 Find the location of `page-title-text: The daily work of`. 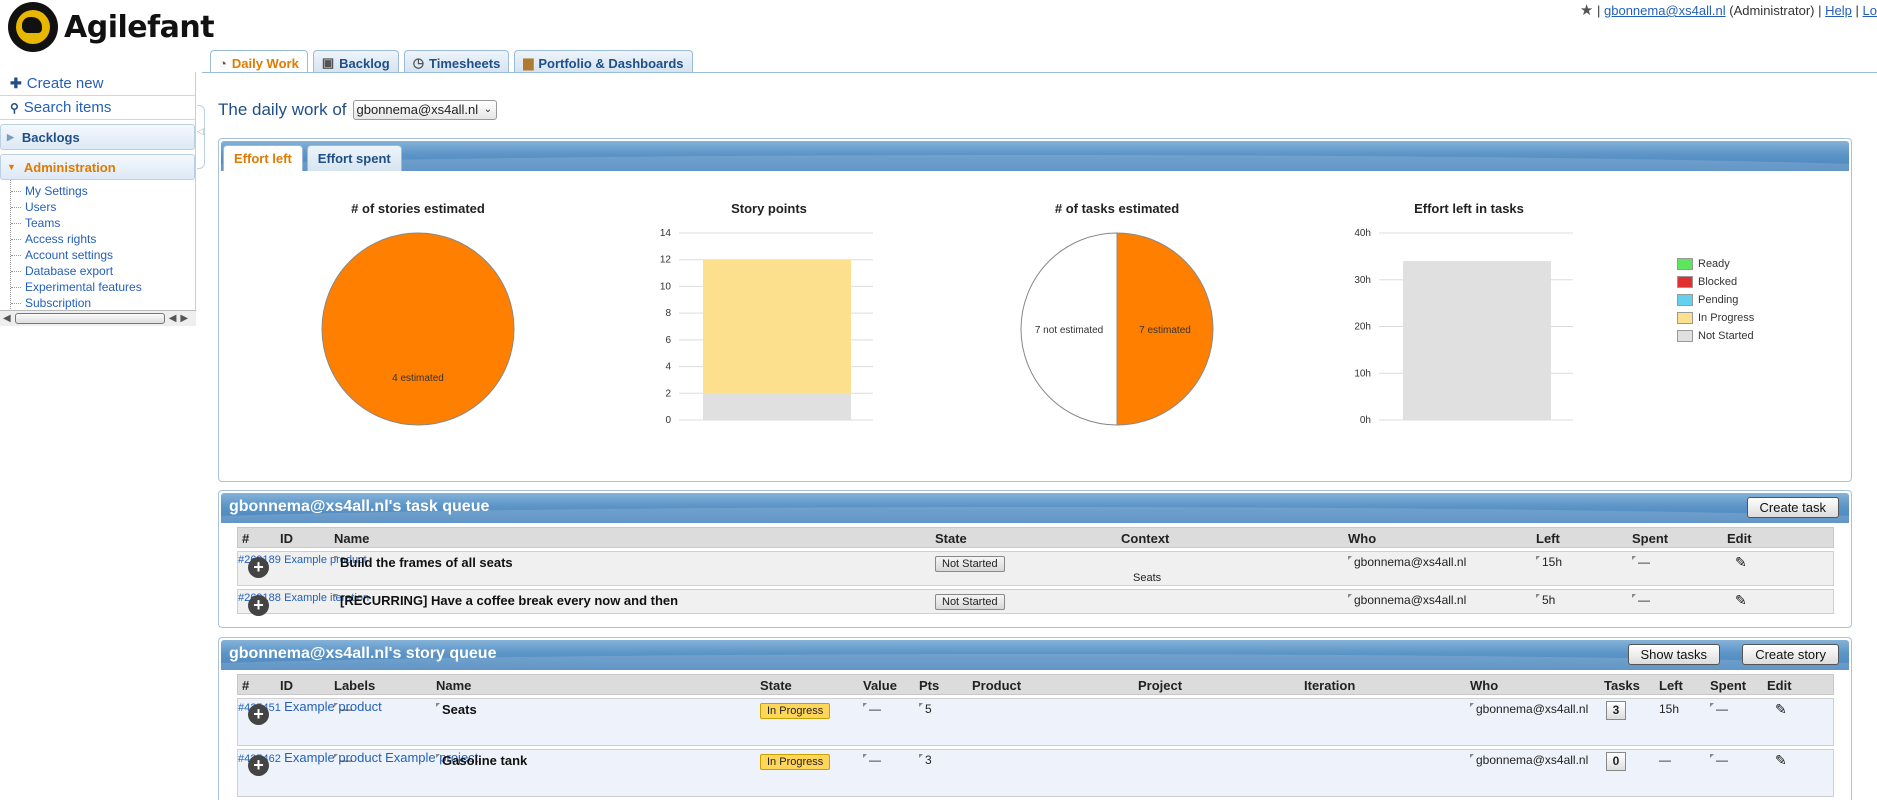

page-title-text: The daily work of is located at coordinates (282, 109).